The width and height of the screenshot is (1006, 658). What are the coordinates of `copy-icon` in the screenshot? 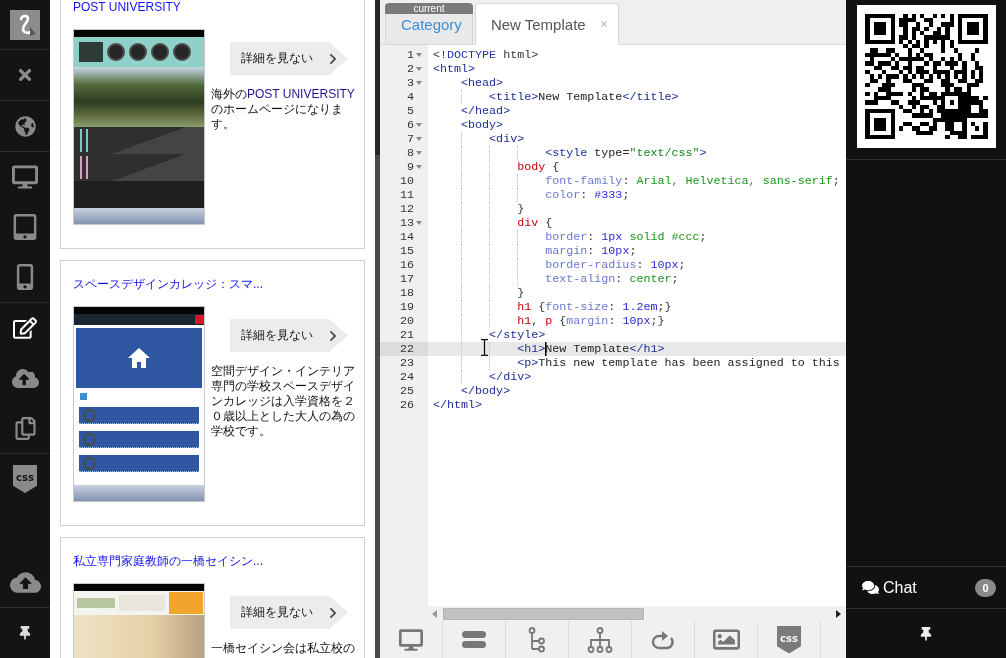 It's located at (25, 428).